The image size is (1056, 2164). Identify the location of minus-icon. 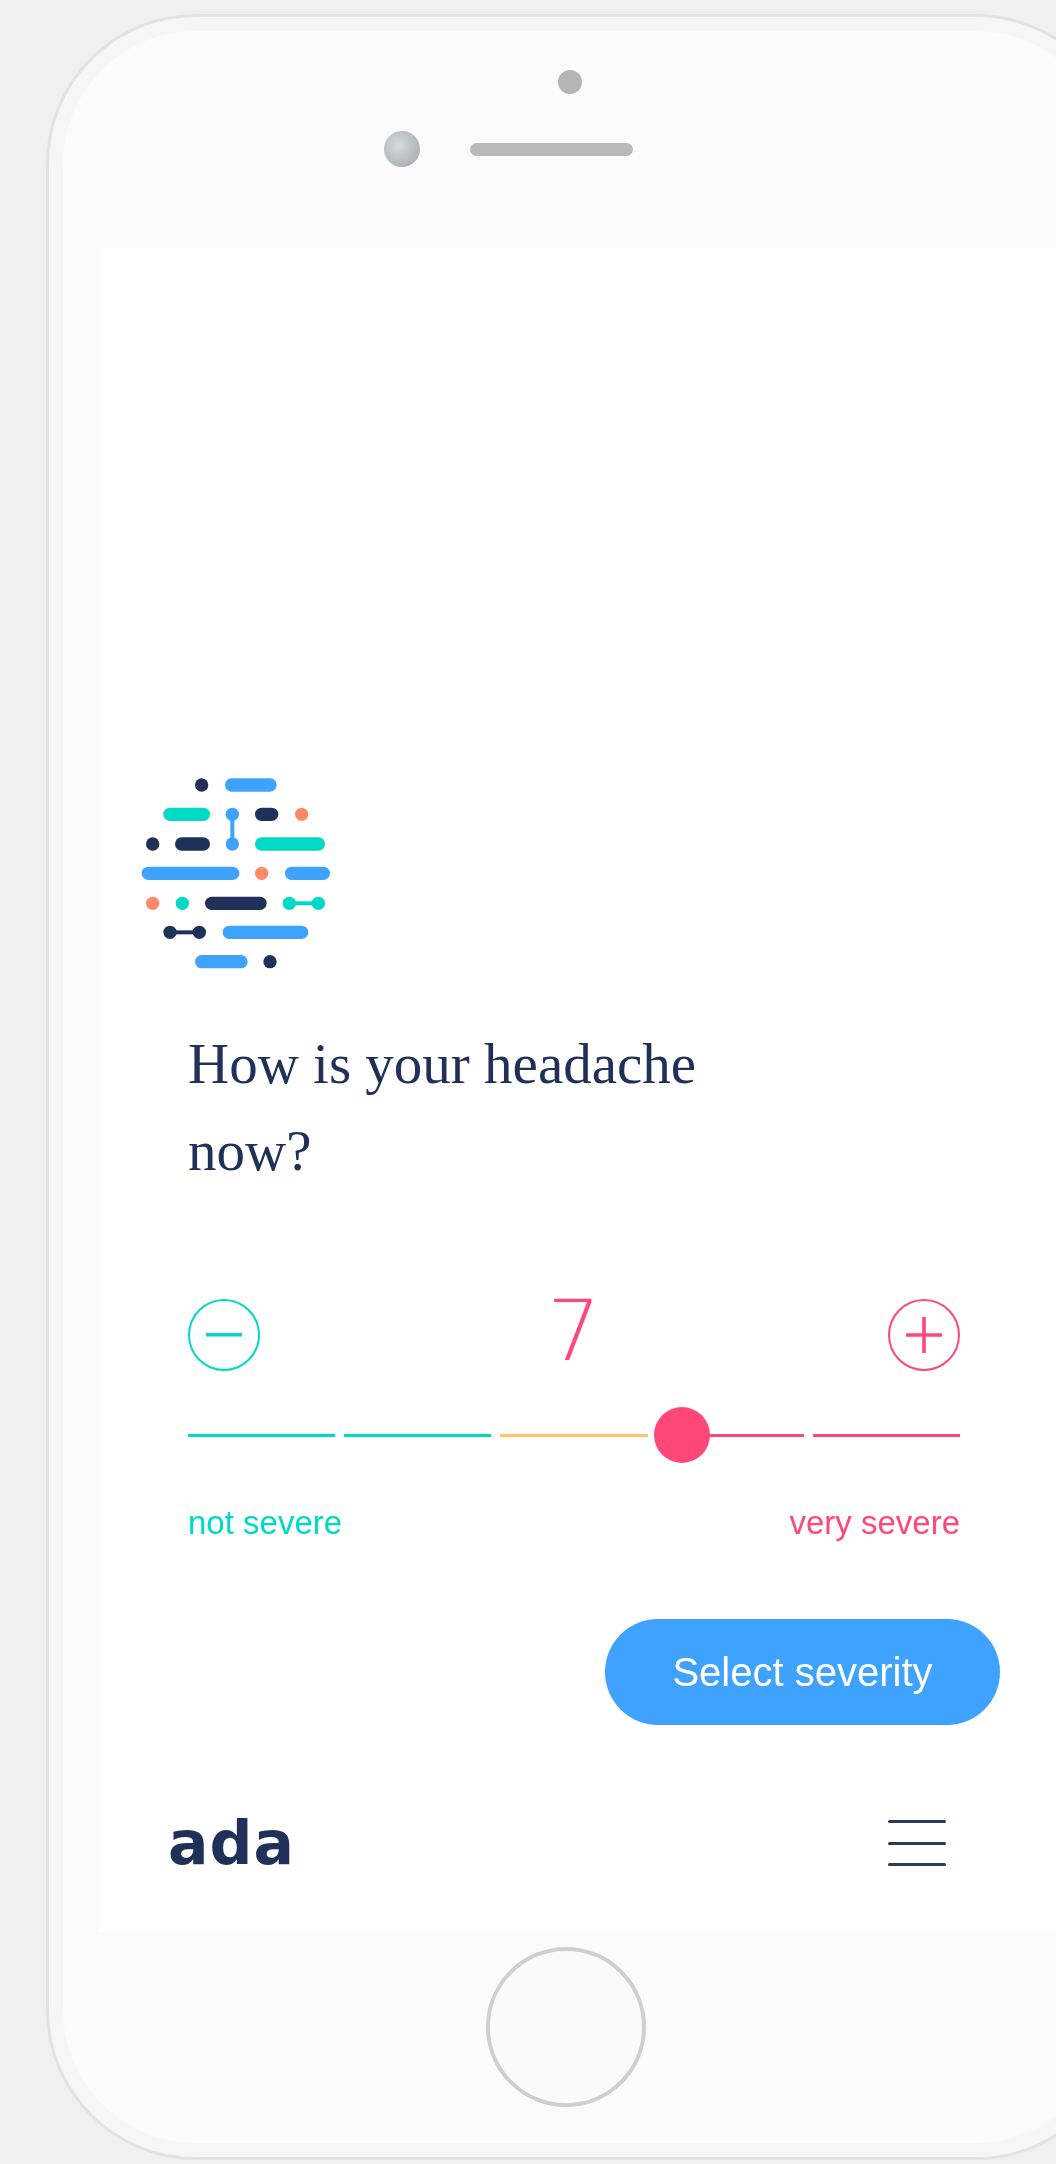
(224, 1335).